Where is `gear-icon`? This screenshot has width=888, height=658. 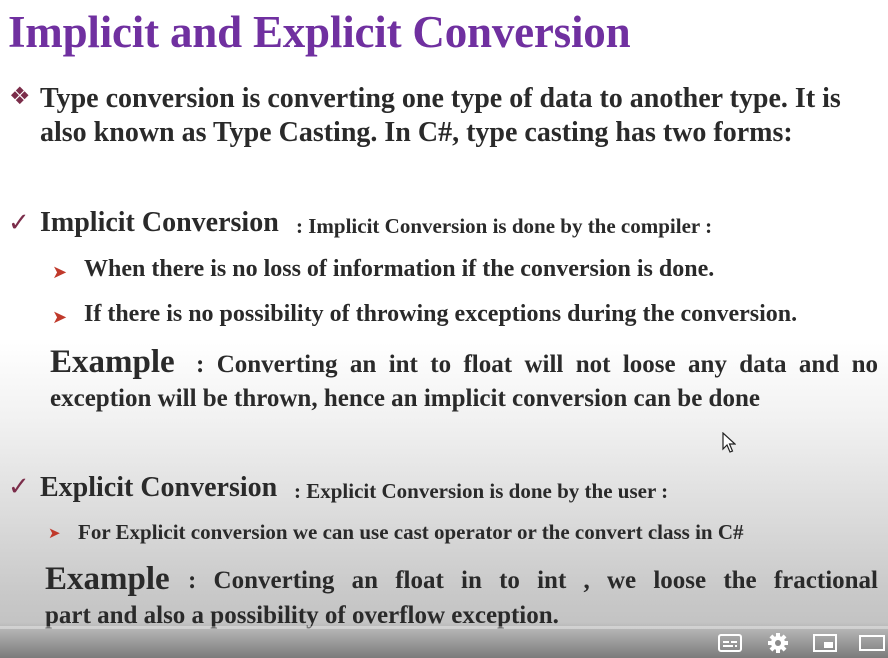
gear-icon is located at coordinates (778, 643).